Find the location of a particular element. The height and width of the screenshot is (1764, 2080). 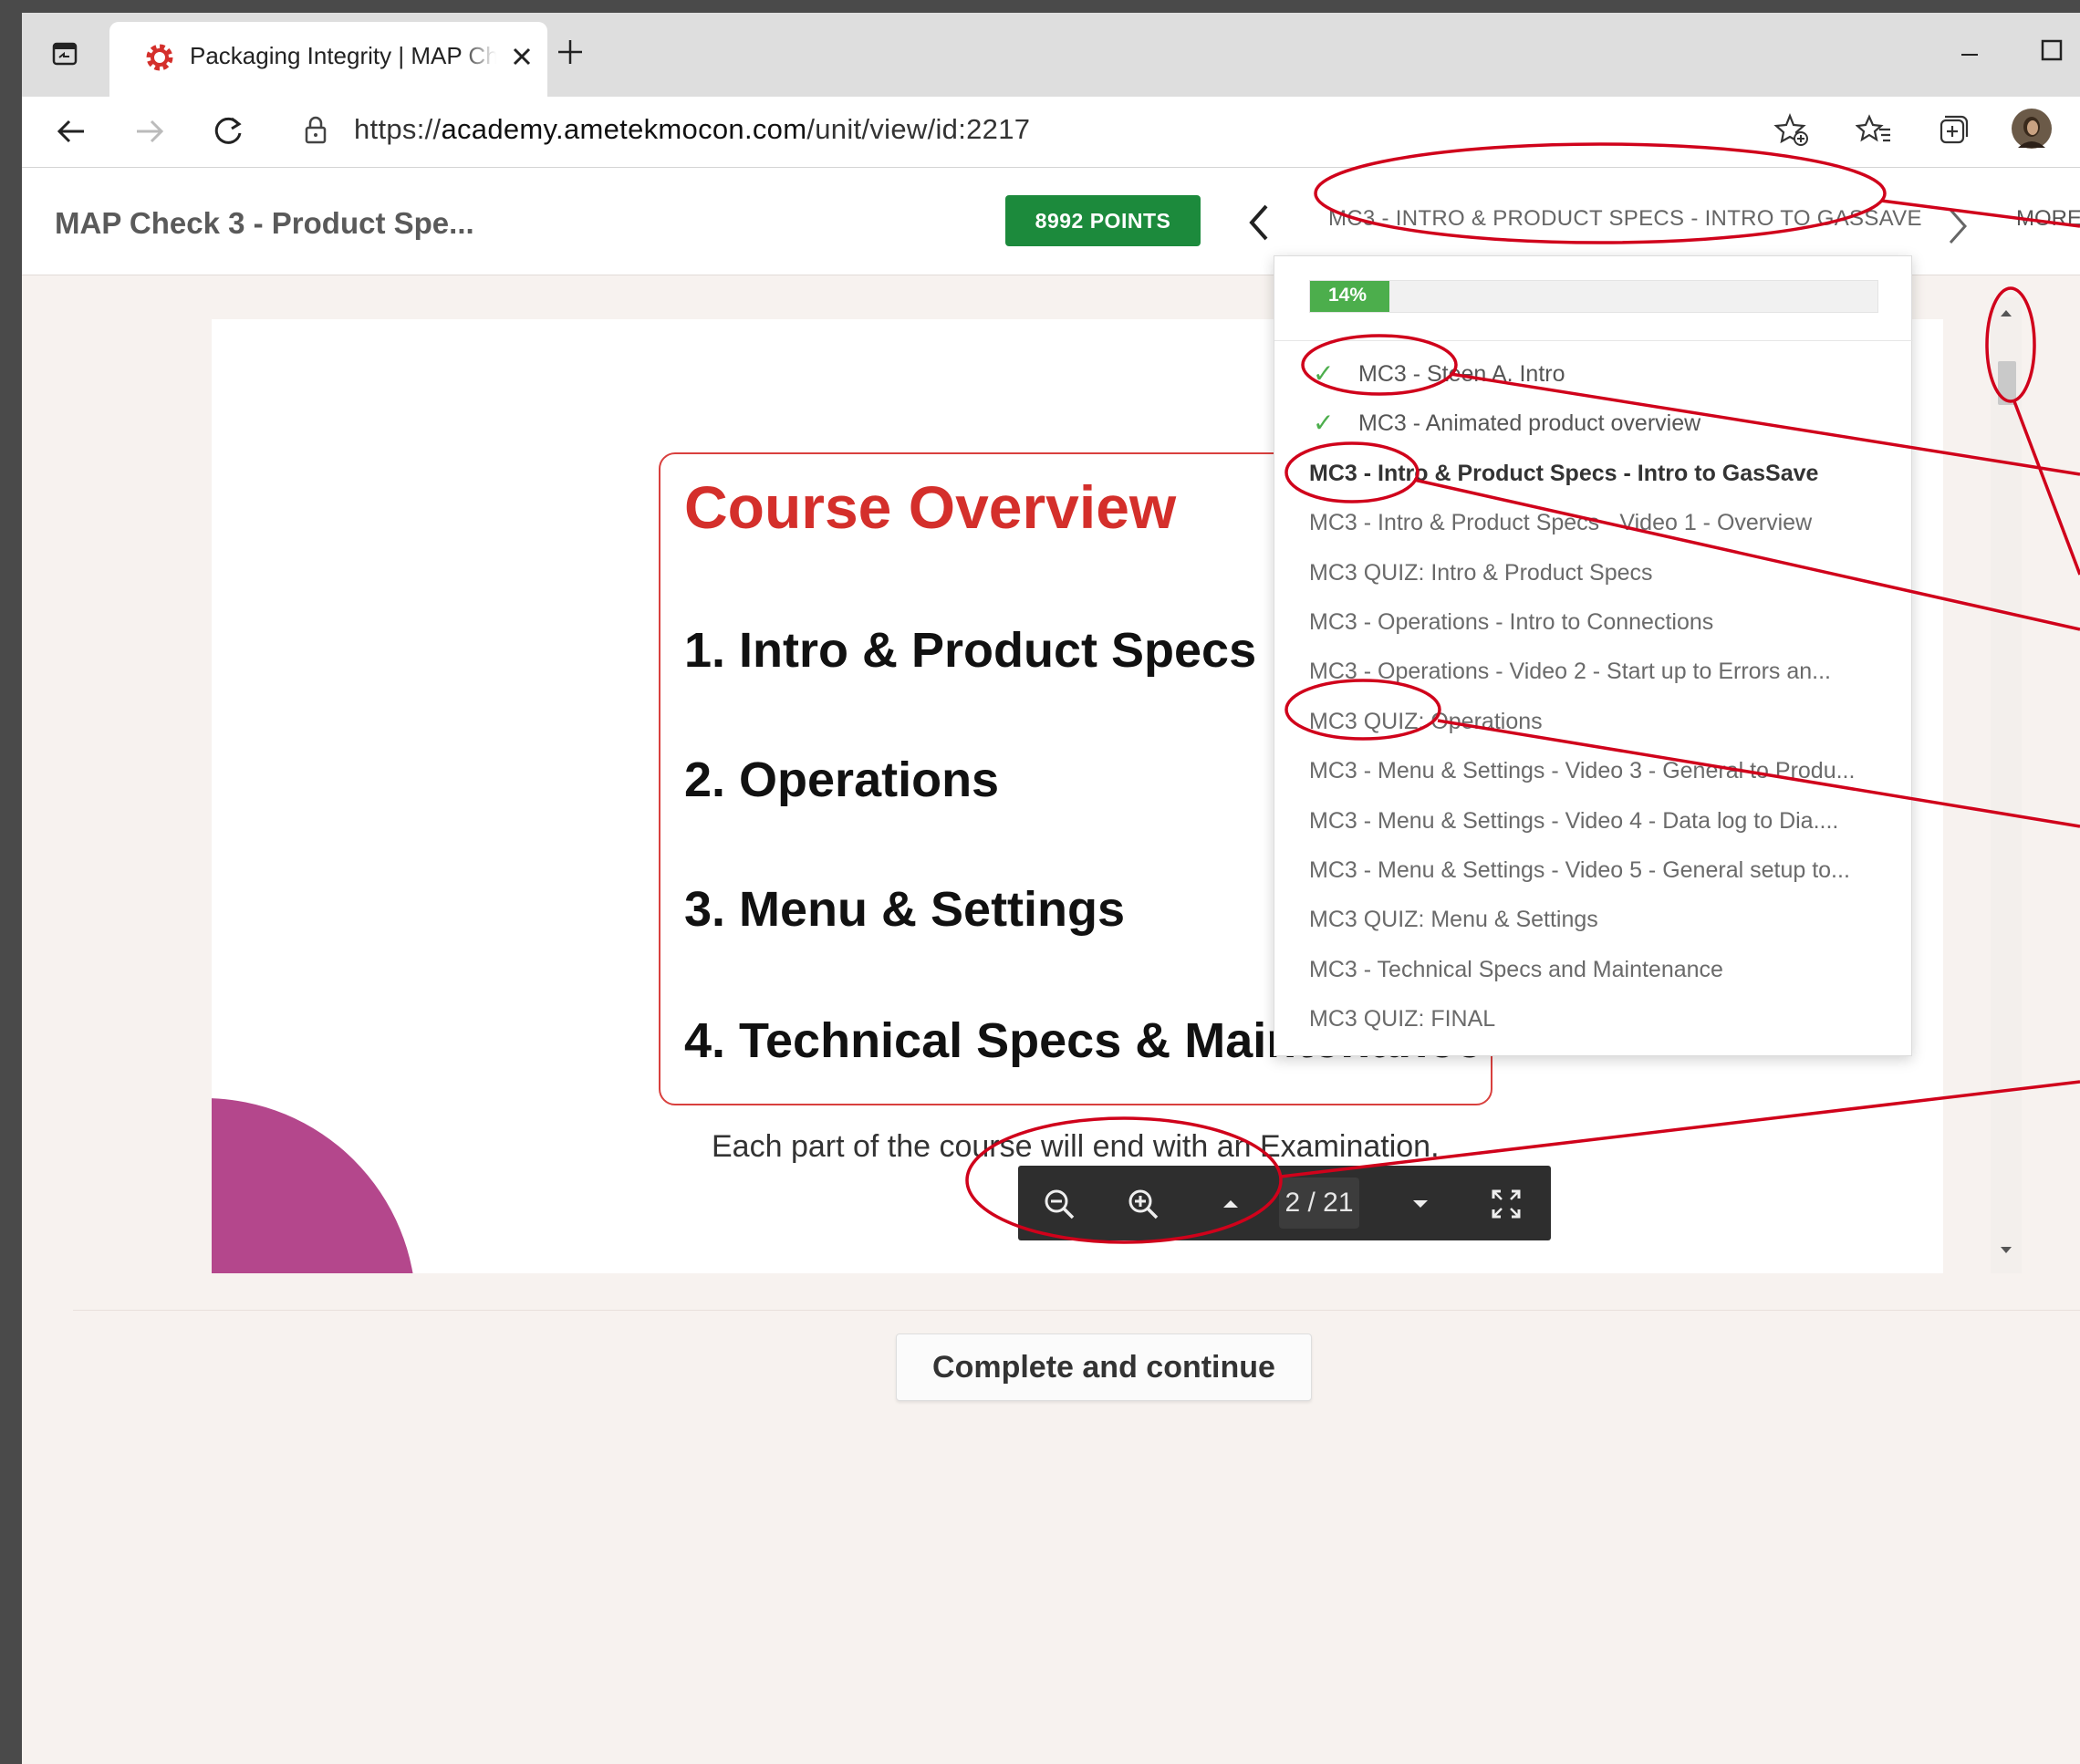

unit-list-item-label: MC3 QUIZ: FINAL is located at coordinates (1402, 1019).